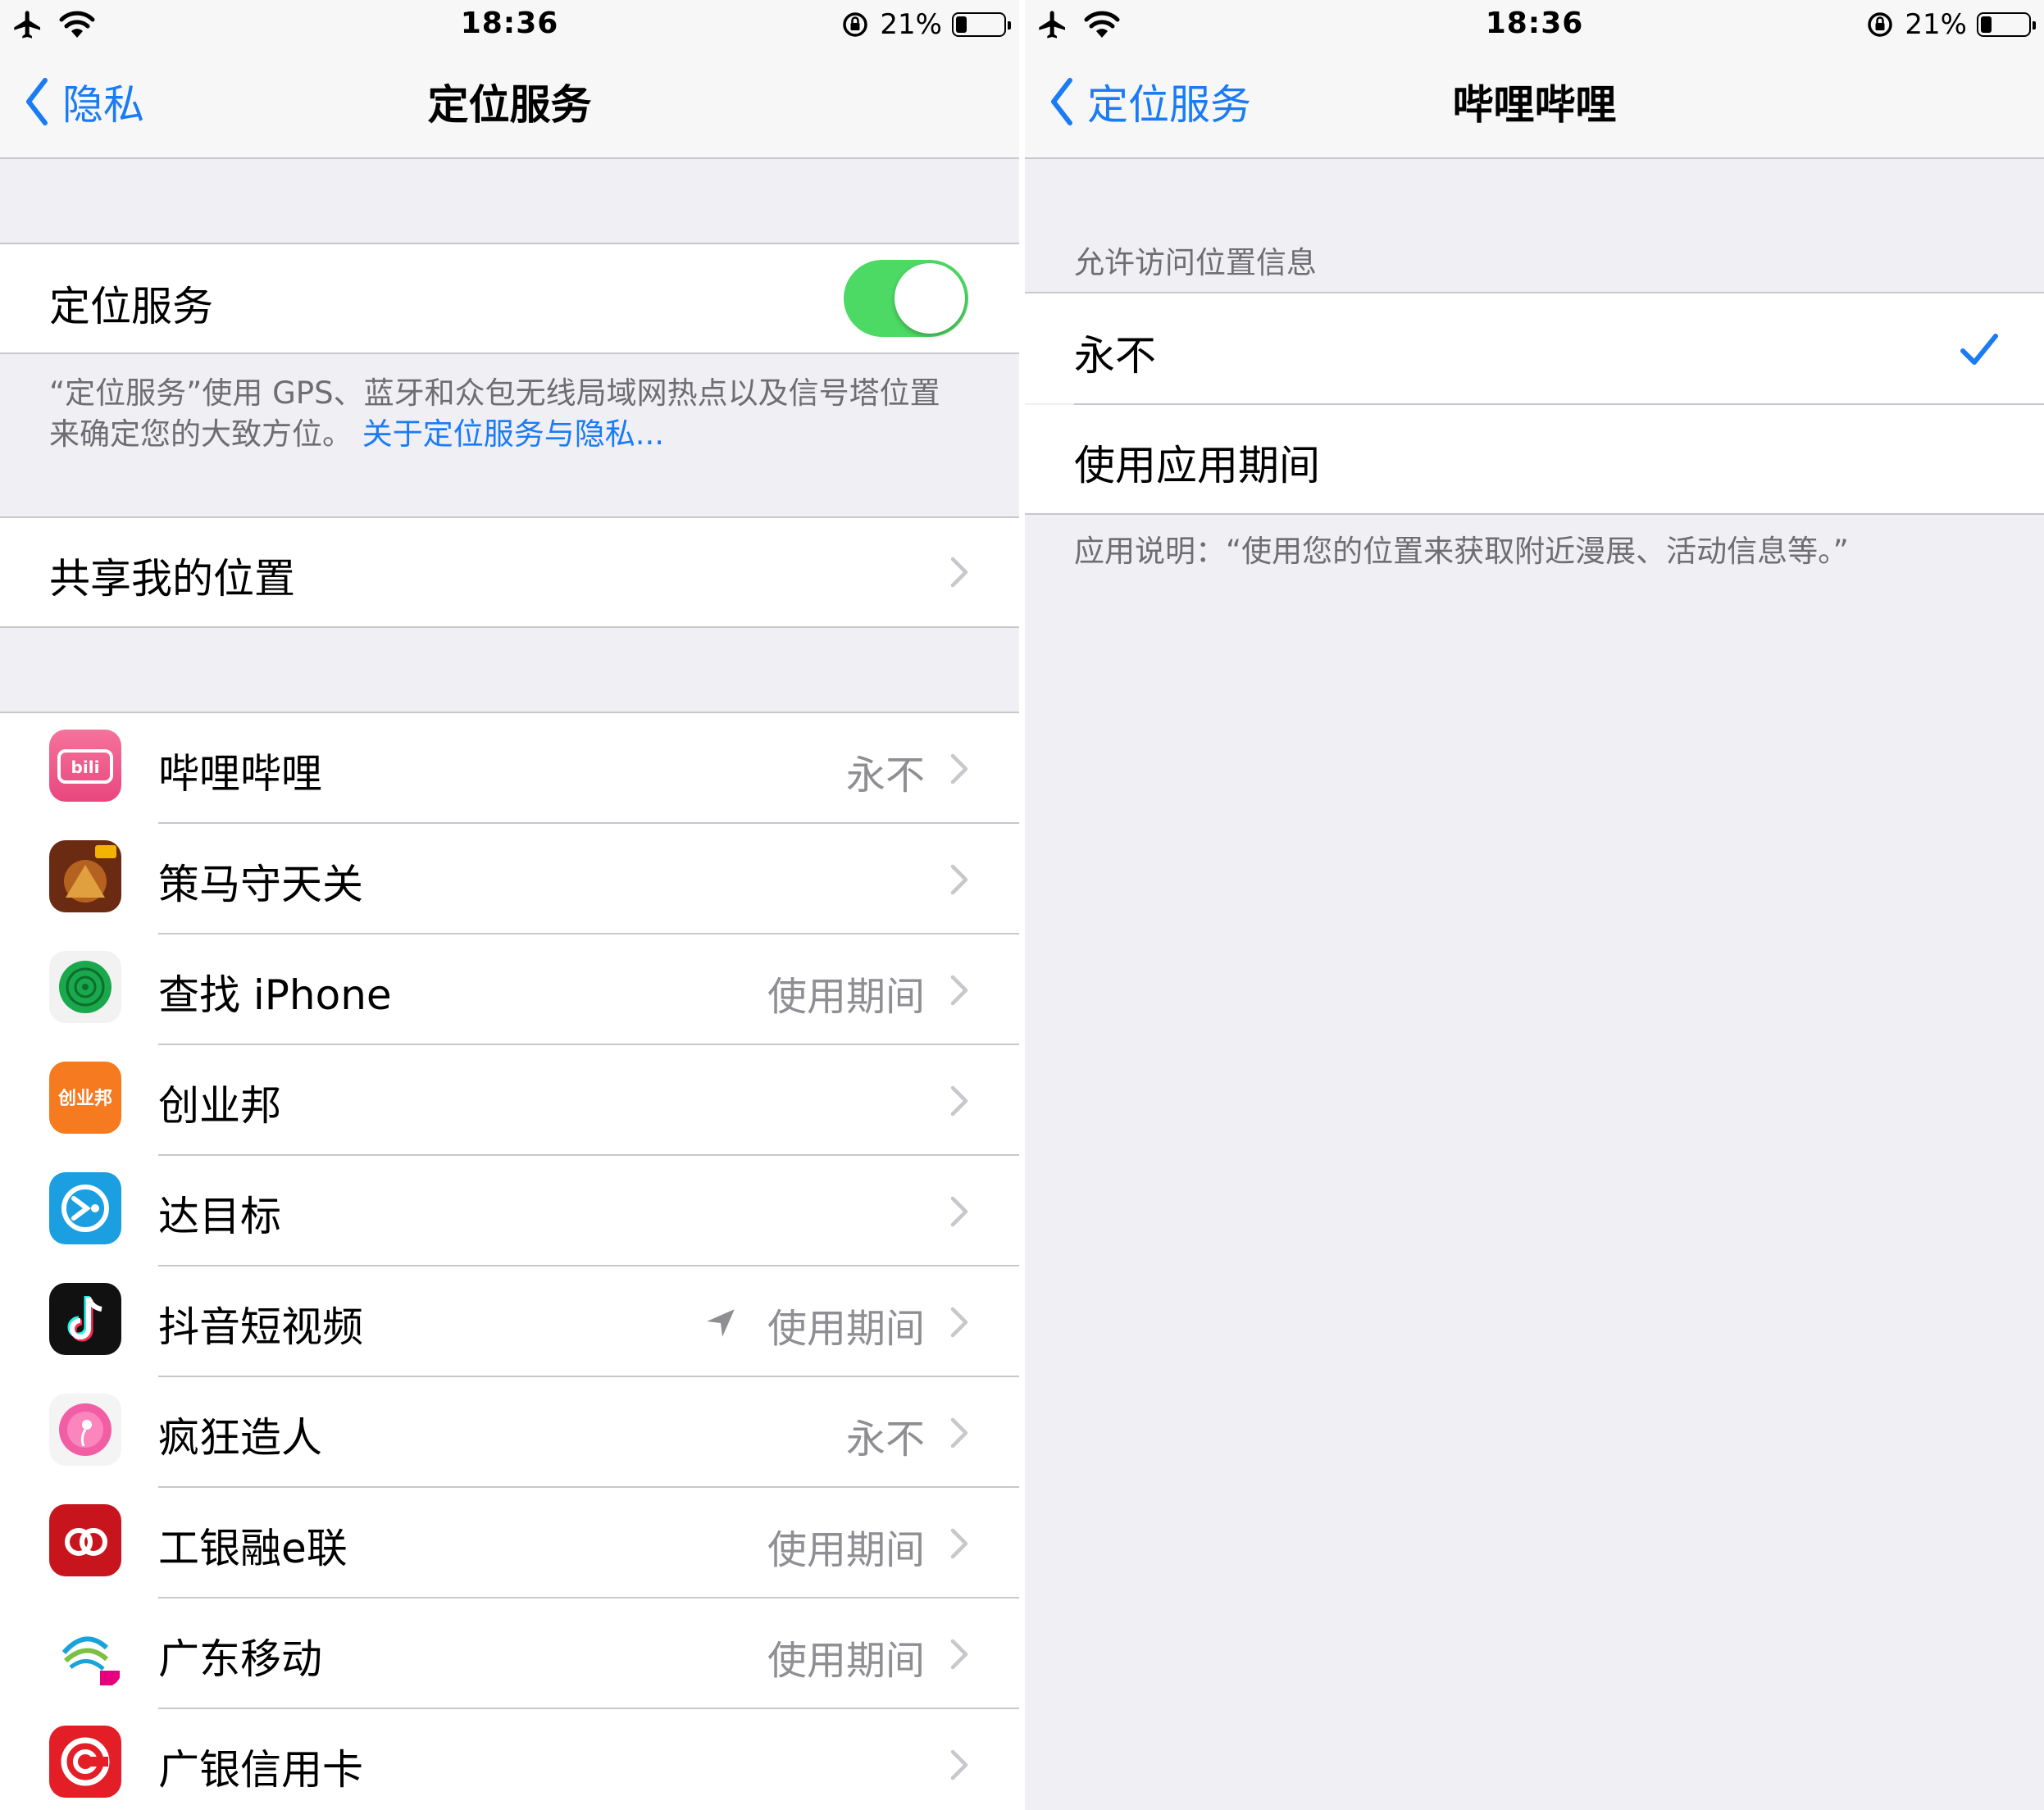 This screenshot has height=1810, width=2044. I want to click on app-row: 创业邦 创业邦, so click(509, 1101).